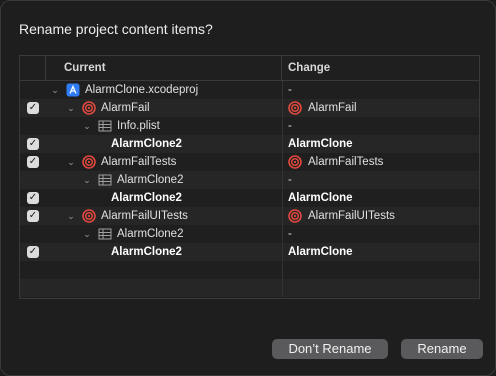 The image size is (496, 376). I want to click on row-change-label: AlarmFailTests, so click(346, 162).